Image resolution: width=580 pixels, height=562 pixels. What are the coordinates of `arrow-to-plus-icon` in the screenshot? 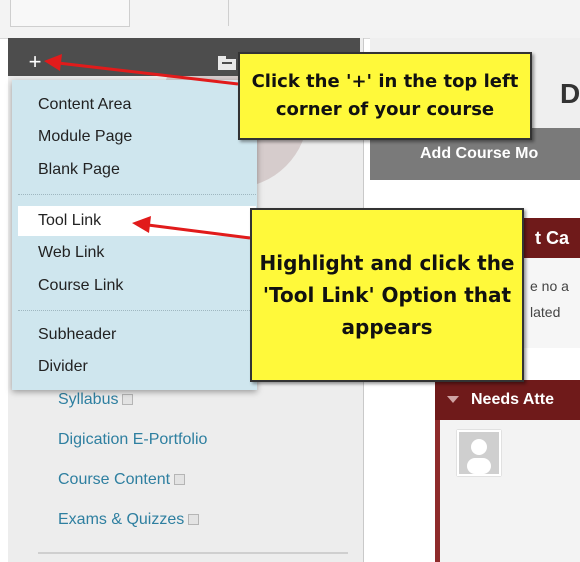 It's located at (141, 70).